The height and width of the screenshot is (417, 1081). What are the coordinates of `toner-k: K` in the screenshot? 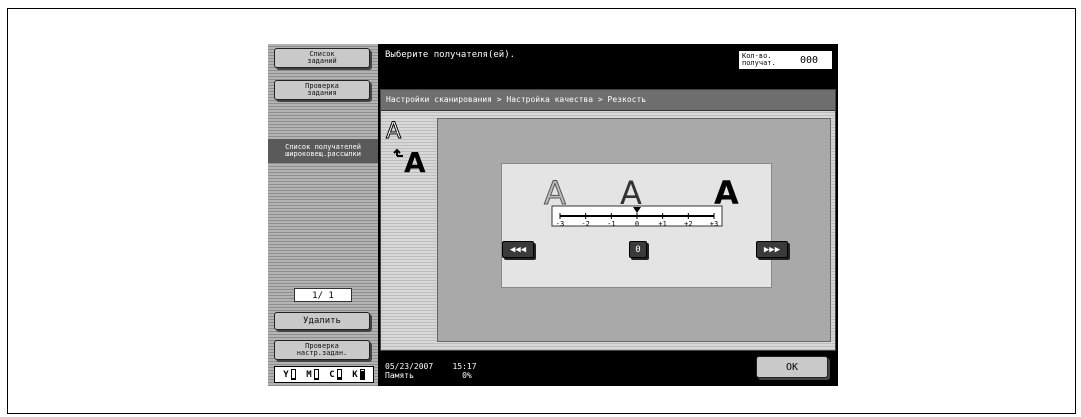 It's located at (358, 374).